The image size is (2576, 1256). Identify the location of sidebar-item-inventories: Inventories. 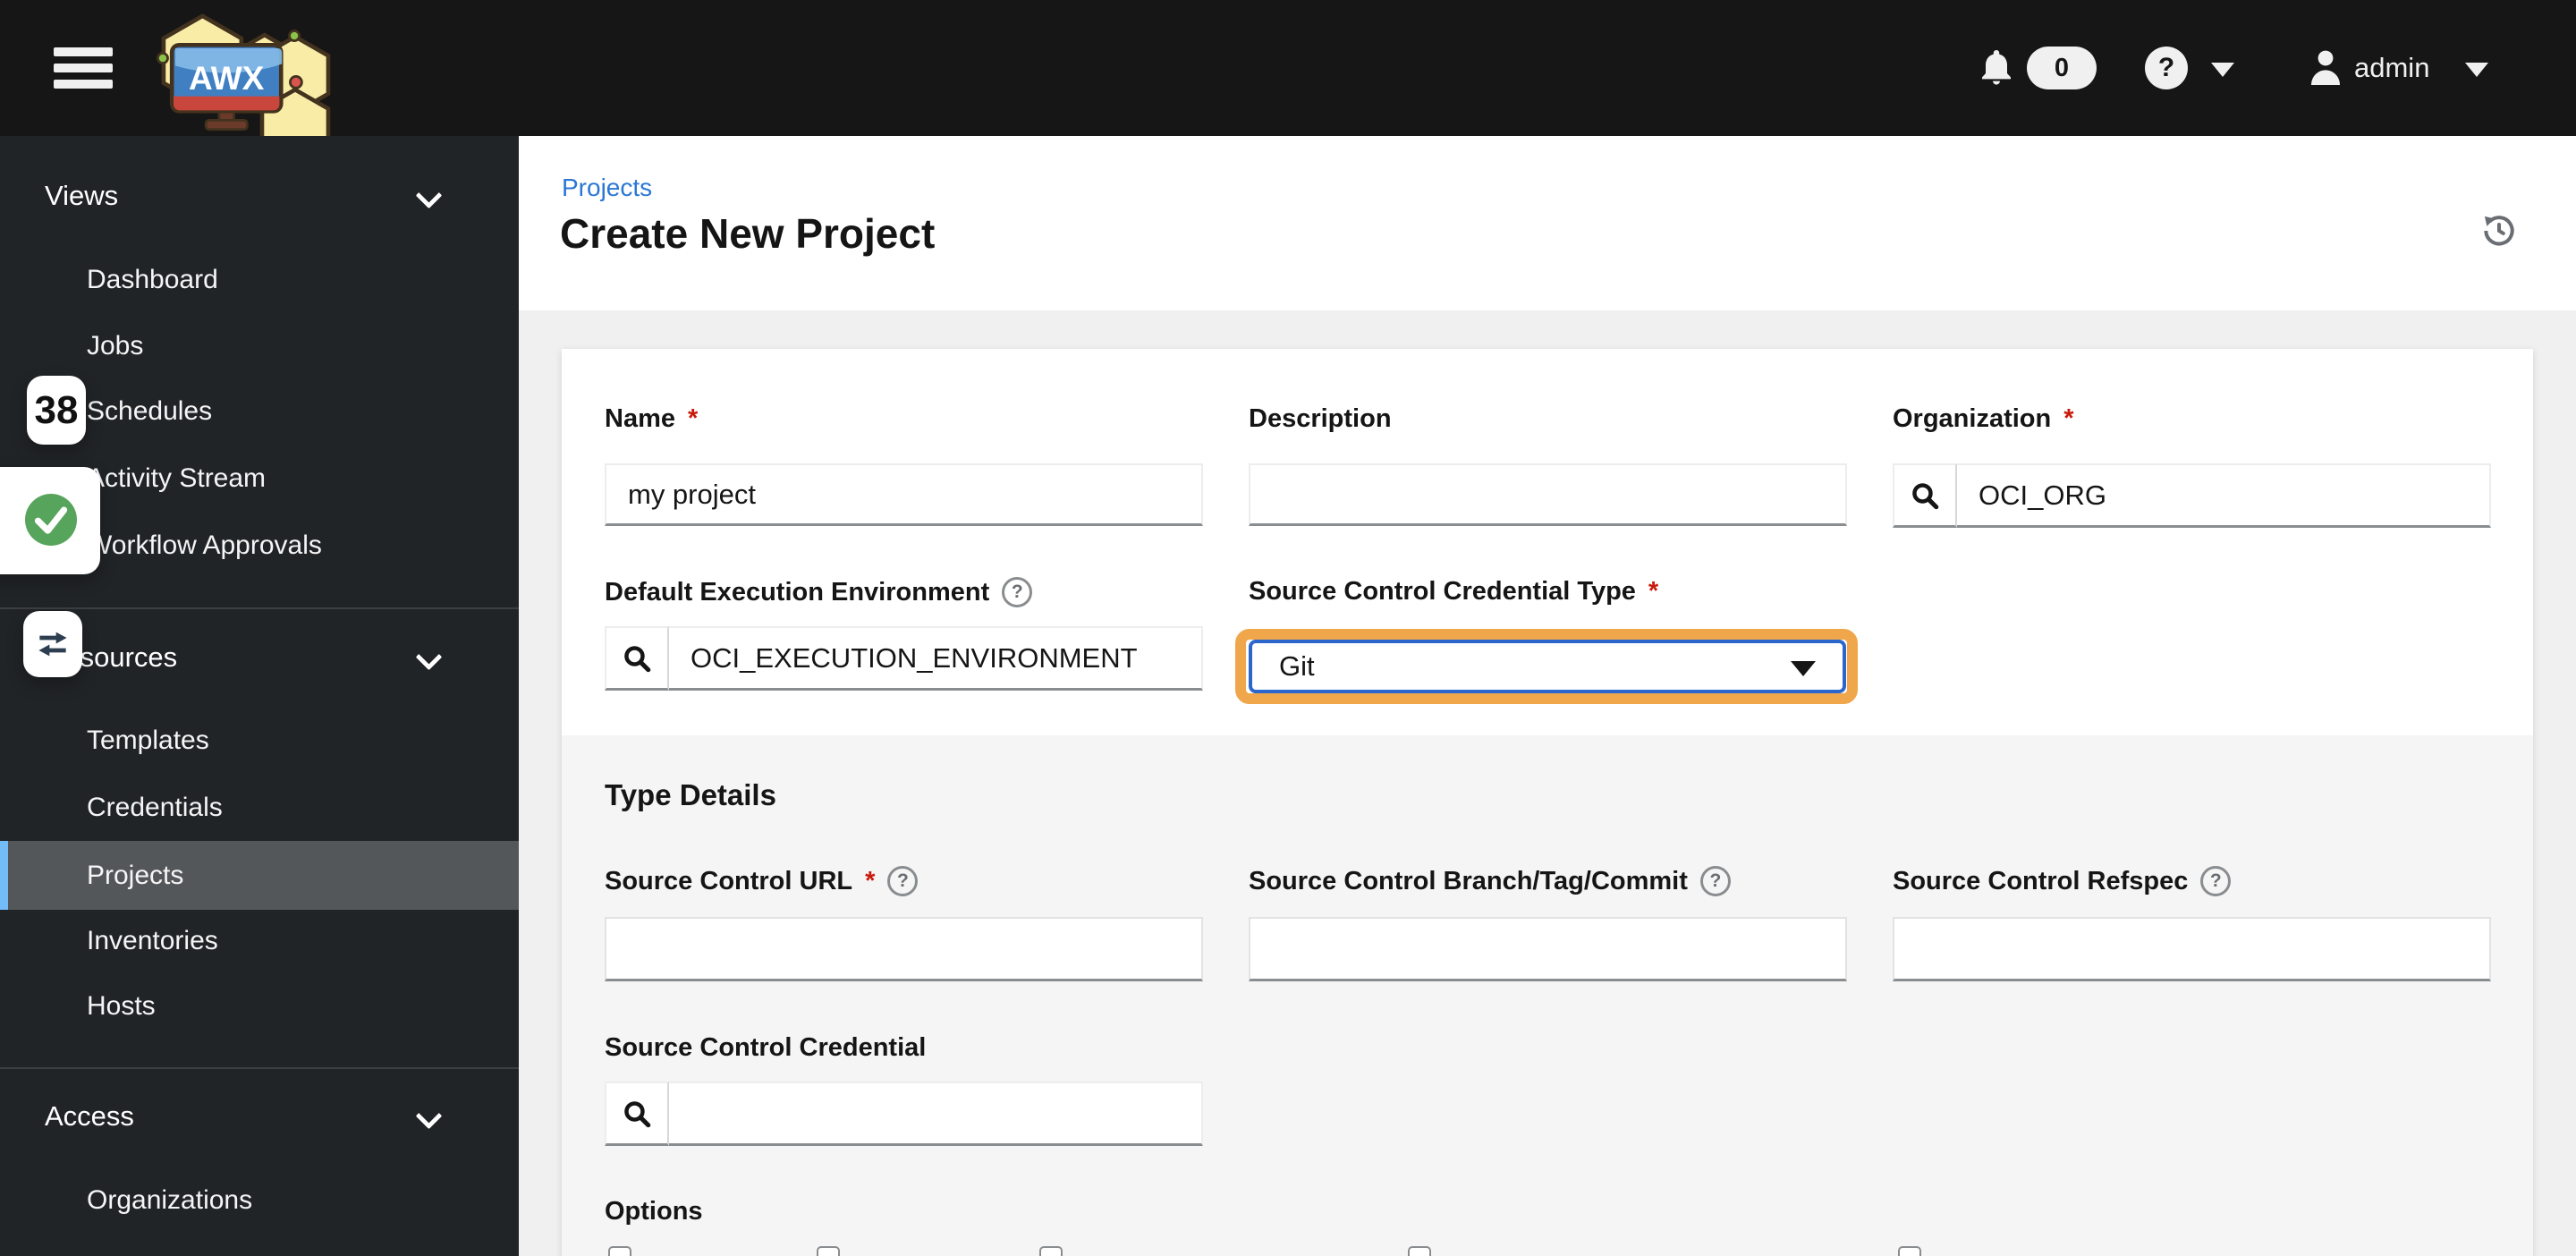
(259, 941).